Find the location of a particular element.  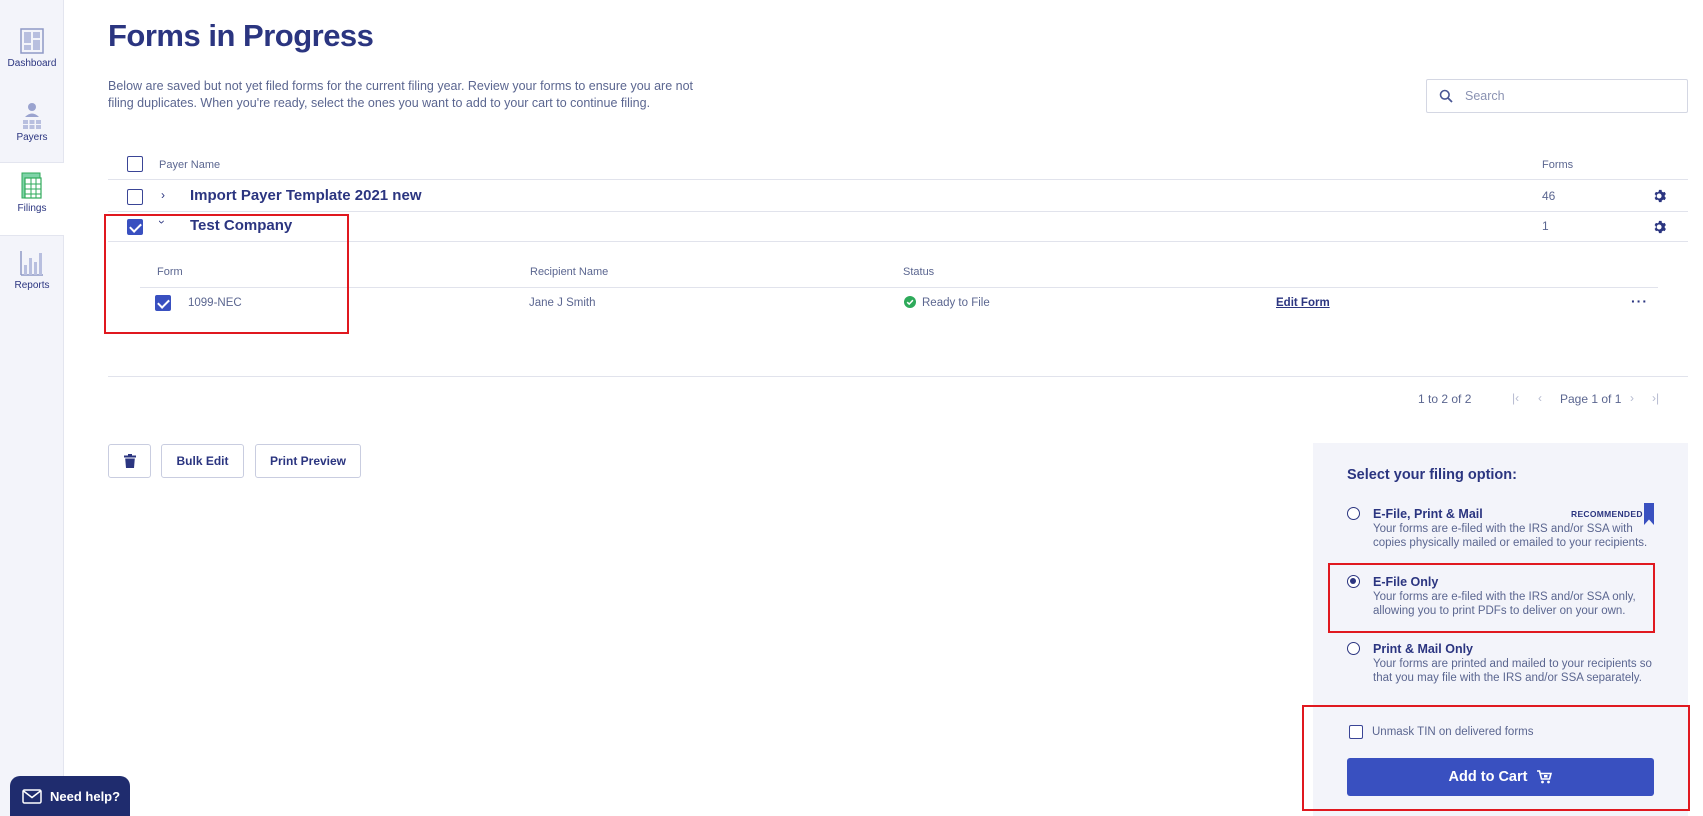

option-title: E-File Only is located at coordinates (1405, 582).